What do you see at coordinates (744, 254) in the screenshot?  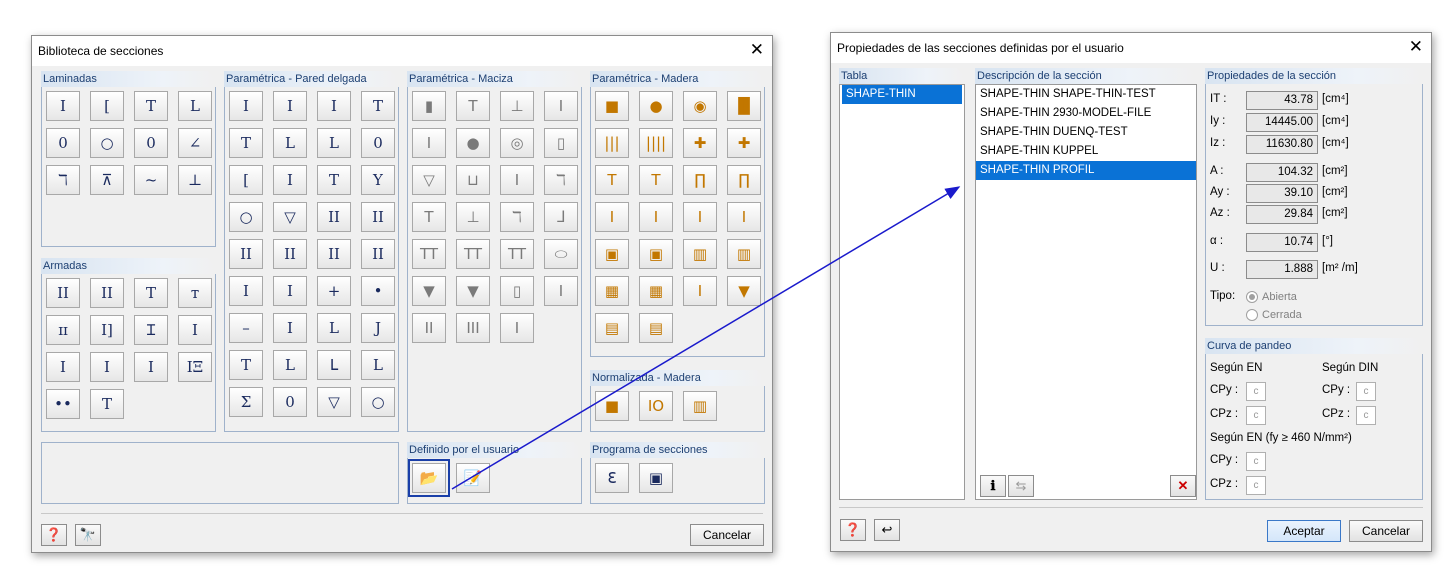 I see `madera-section-button: ▥` at bounding box center [744, 254].